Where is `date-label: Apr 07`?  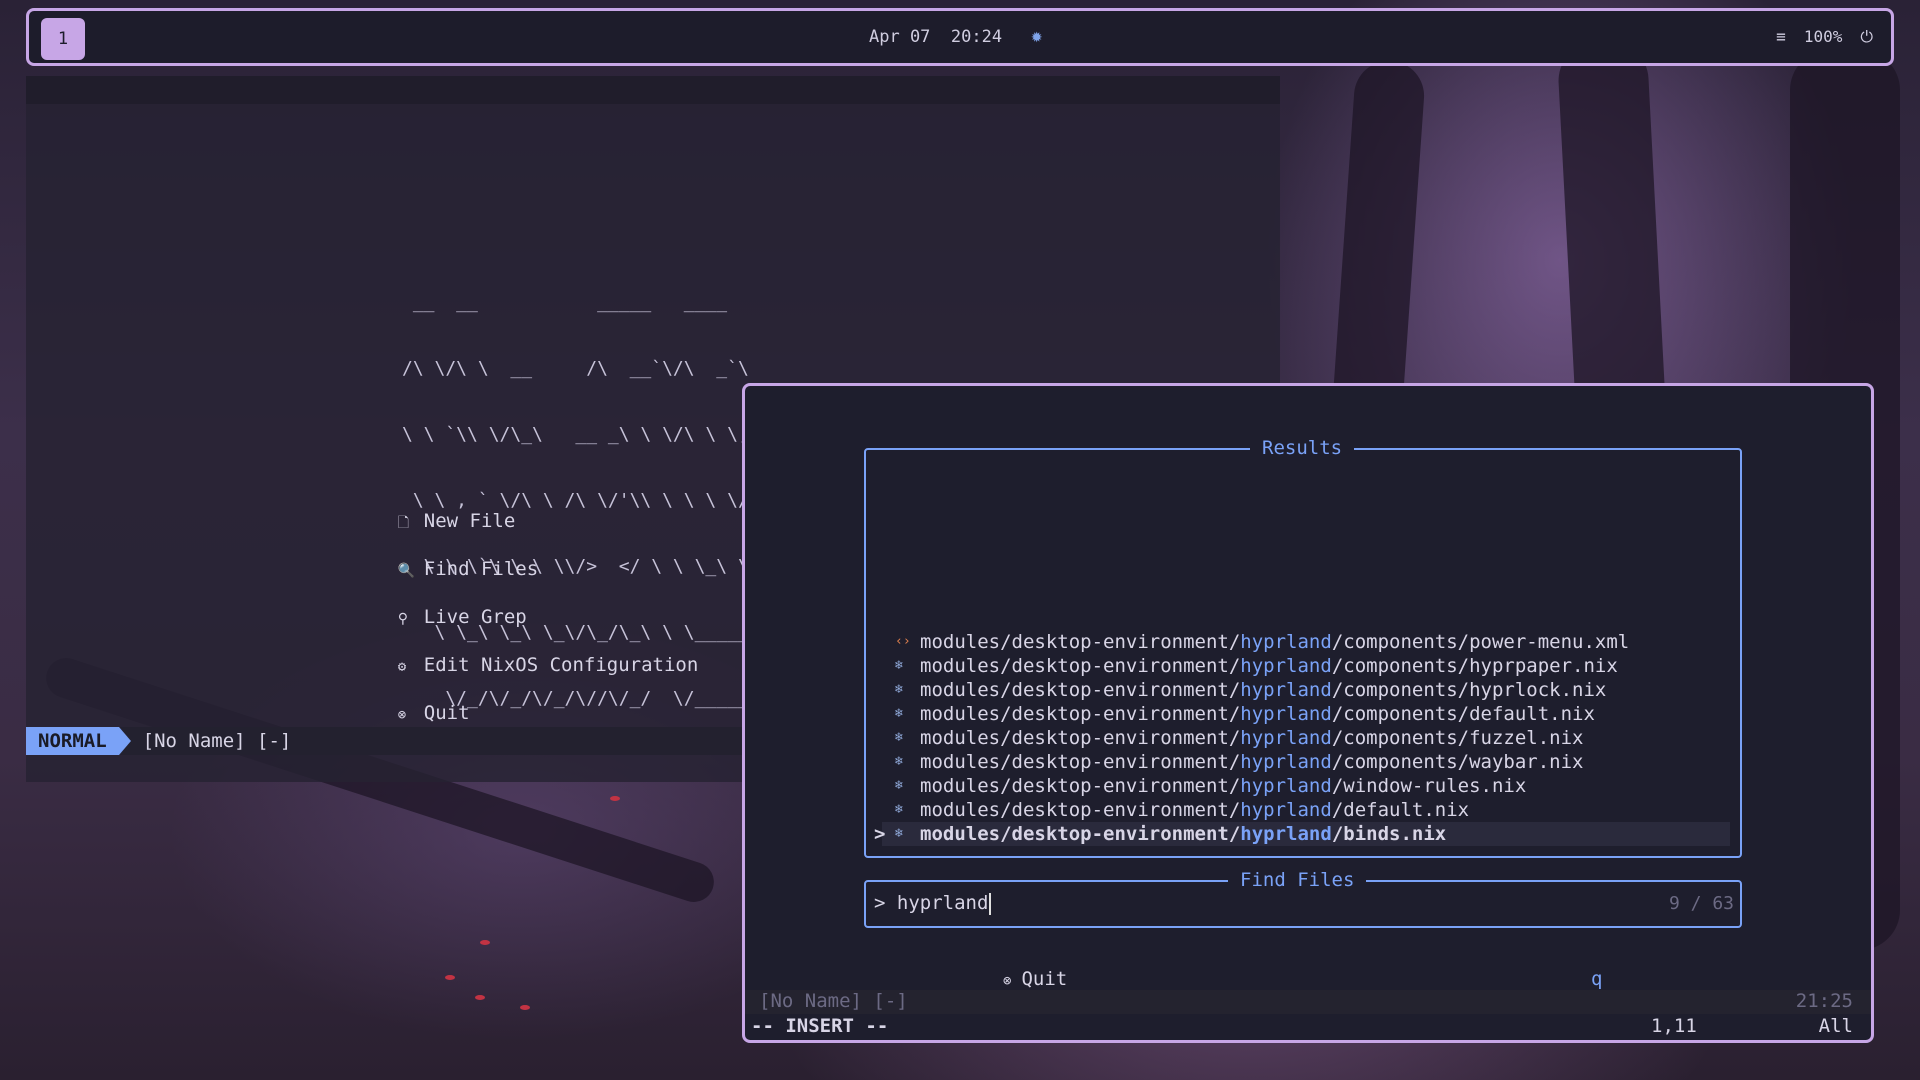 date-label: Apr 07 is located at coordinates (900, 37).